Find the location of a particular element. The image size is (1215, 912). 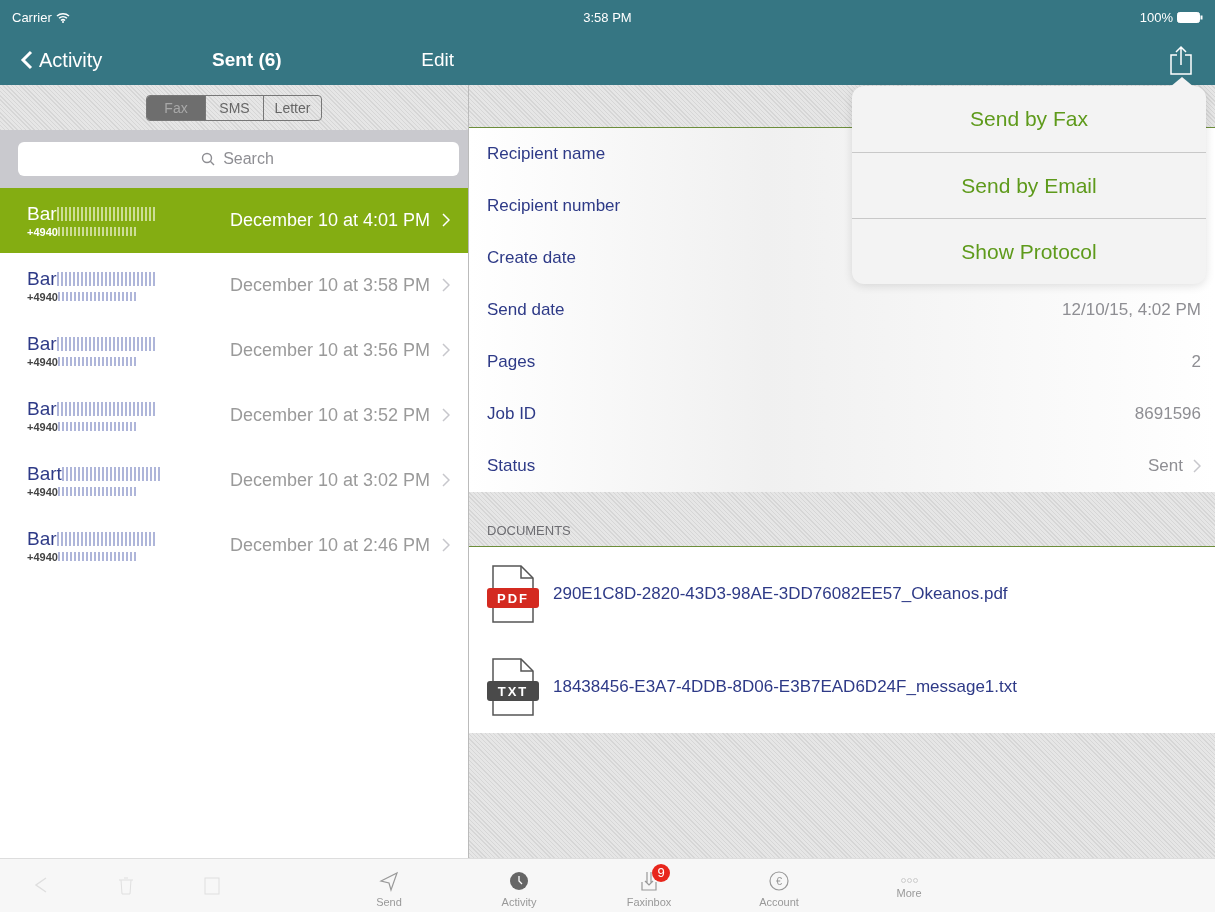

message-date: December 10 at 3:56 PM is located at coordinates (329, 350).